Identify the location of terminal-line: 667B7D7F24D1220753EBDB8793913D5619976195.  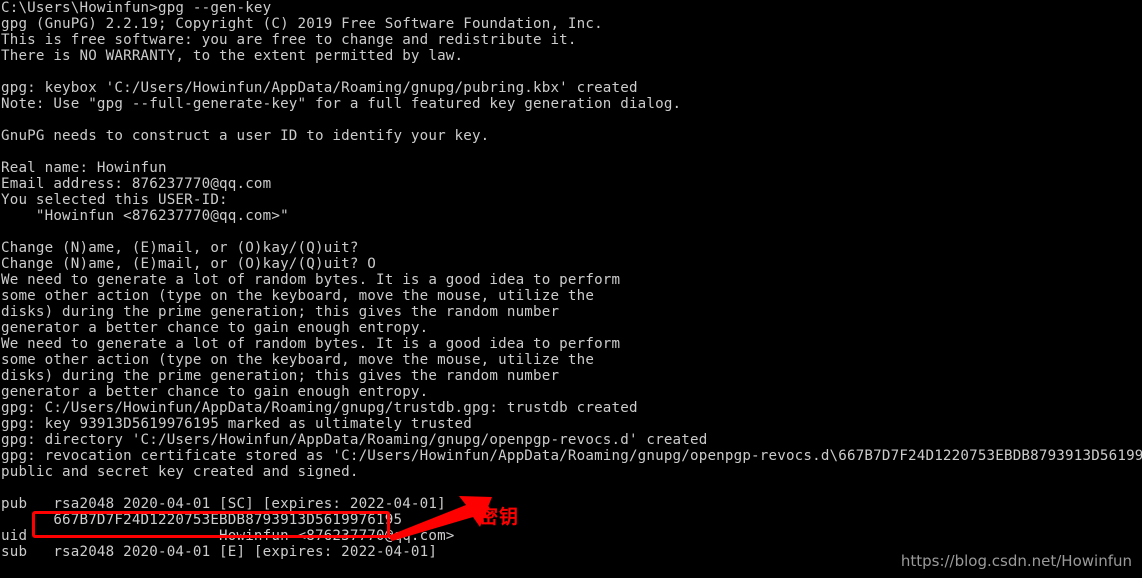
(202, 520).